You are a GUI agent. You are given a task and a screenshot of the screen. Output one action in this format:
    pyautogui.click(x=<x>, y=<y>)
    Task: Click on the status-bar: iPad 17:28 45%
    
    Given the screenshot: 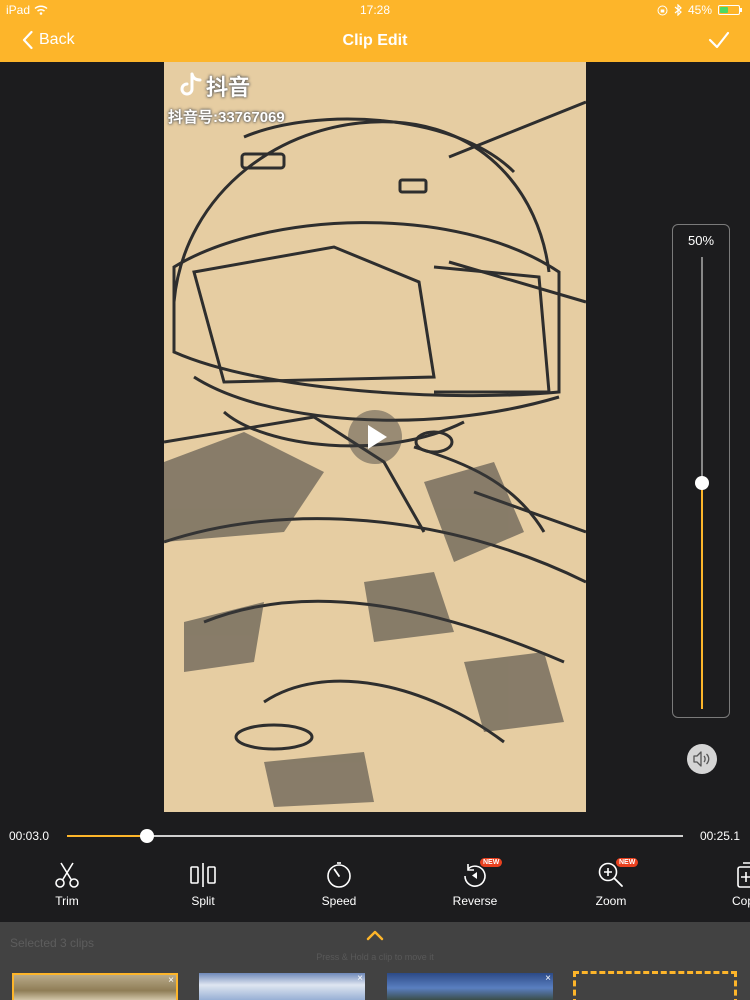 What is the action you would take?
    pyautogui.click(x=375, y=10)
    